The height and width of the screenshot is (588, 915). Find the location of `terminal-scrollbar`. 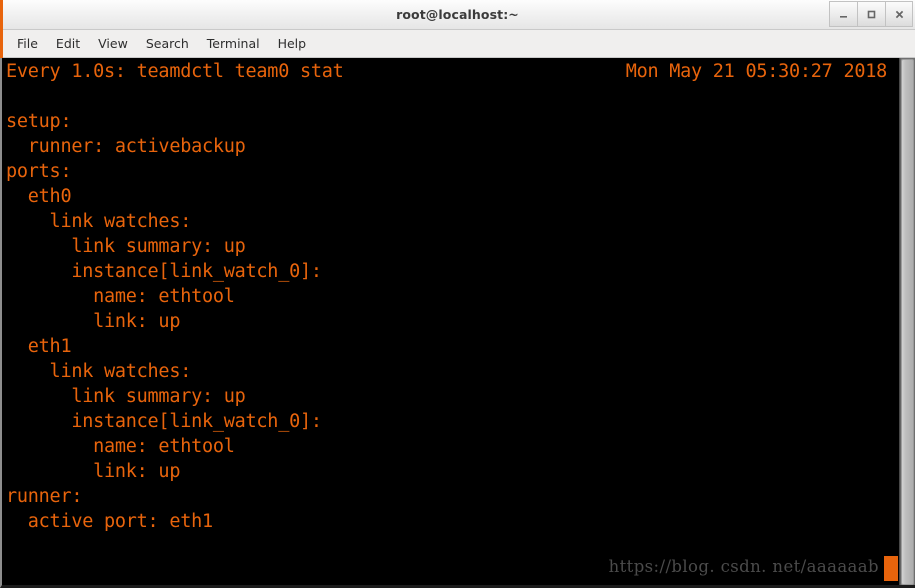

terminal-scrollbar is located at coordinates (907, 321).